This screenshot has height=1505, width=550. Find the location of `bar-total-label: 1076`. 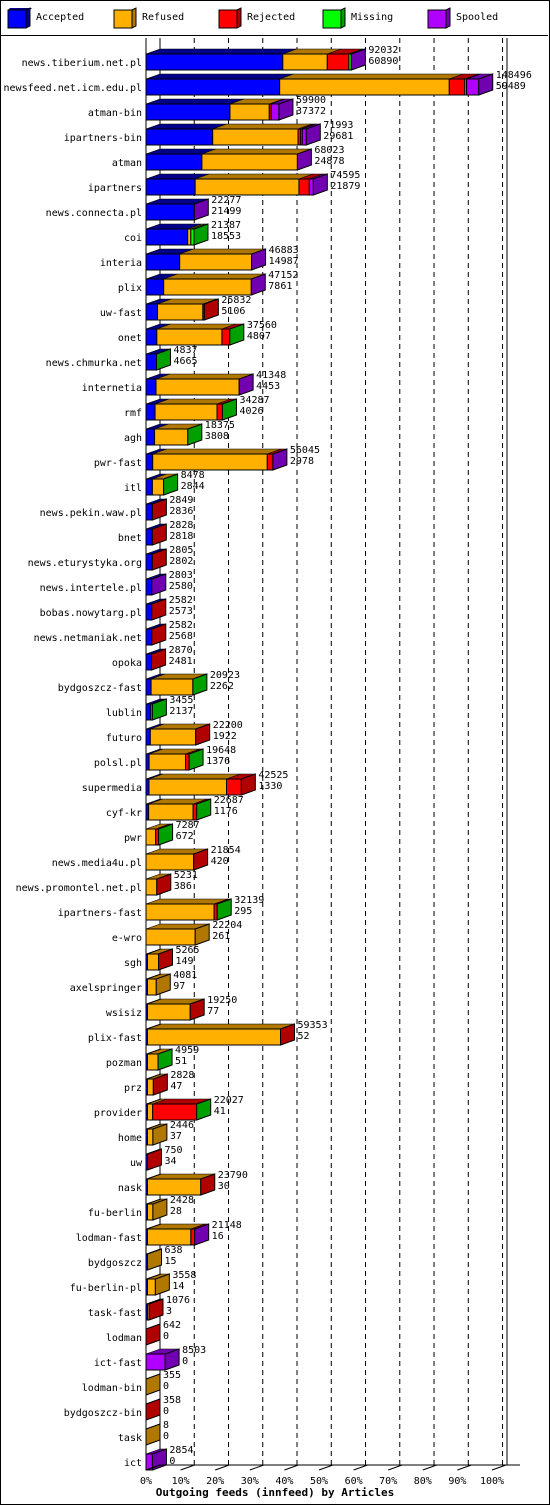

bar-total-label: 1076 is located at coordinates (178, 1300).